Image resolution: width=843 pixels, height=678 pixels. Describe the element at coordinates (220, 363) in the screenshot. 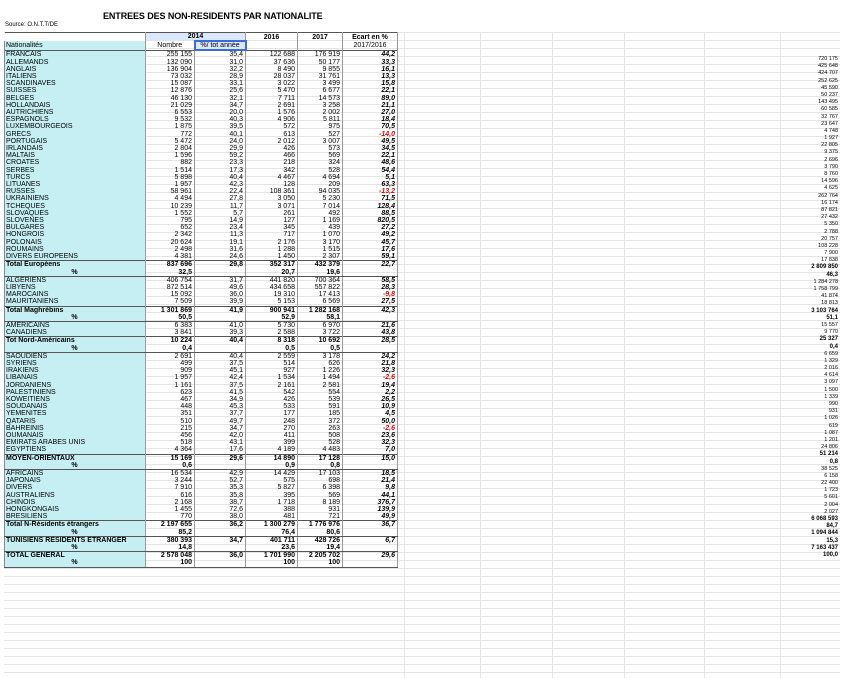

I see `pct-2014-cell: 37,5` at that location.